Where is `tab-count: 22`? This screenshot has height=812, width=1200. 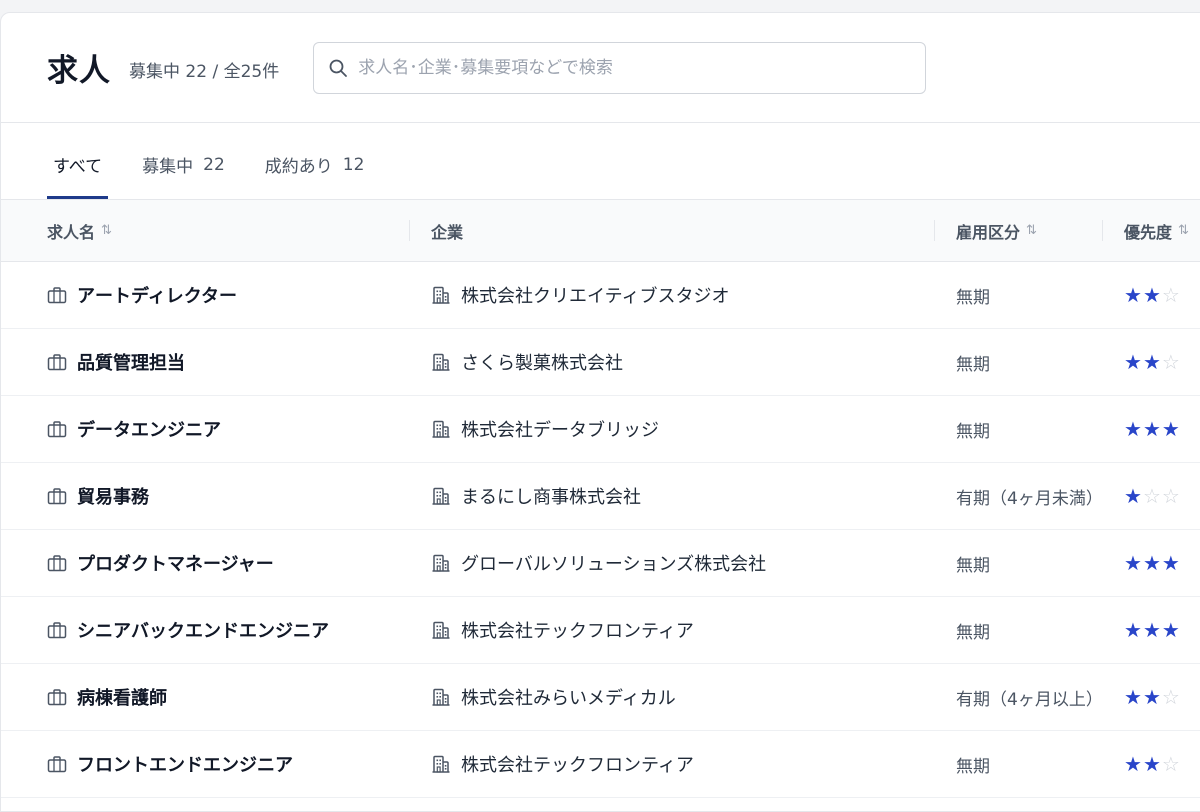 tab-count: 22 is located at coordinates (214, 164).